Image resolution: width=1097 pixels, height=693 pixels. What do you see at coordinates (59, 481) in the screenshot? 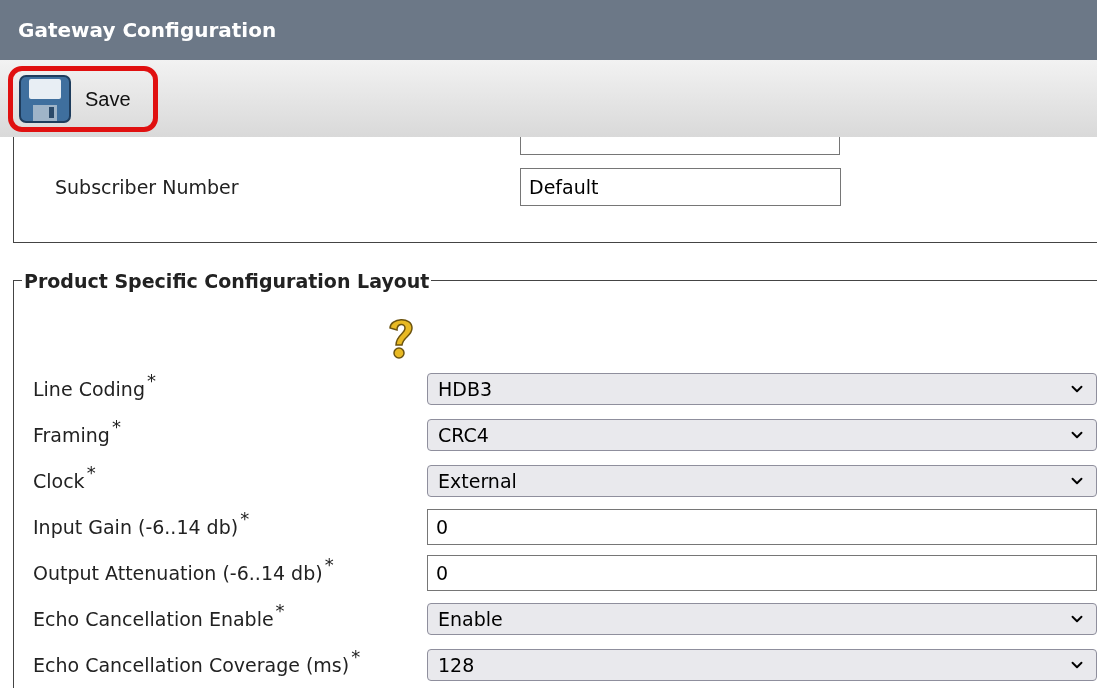
I see `field-label: Clock` at bounding box center [59, 481].